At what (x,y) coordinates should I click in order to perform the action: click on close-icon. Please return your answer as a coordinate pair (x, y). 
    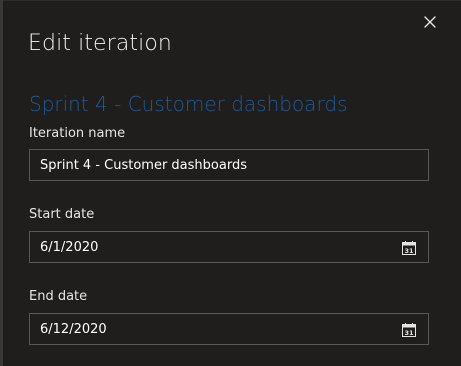
    Looking at the image, I should click on (430, 22).